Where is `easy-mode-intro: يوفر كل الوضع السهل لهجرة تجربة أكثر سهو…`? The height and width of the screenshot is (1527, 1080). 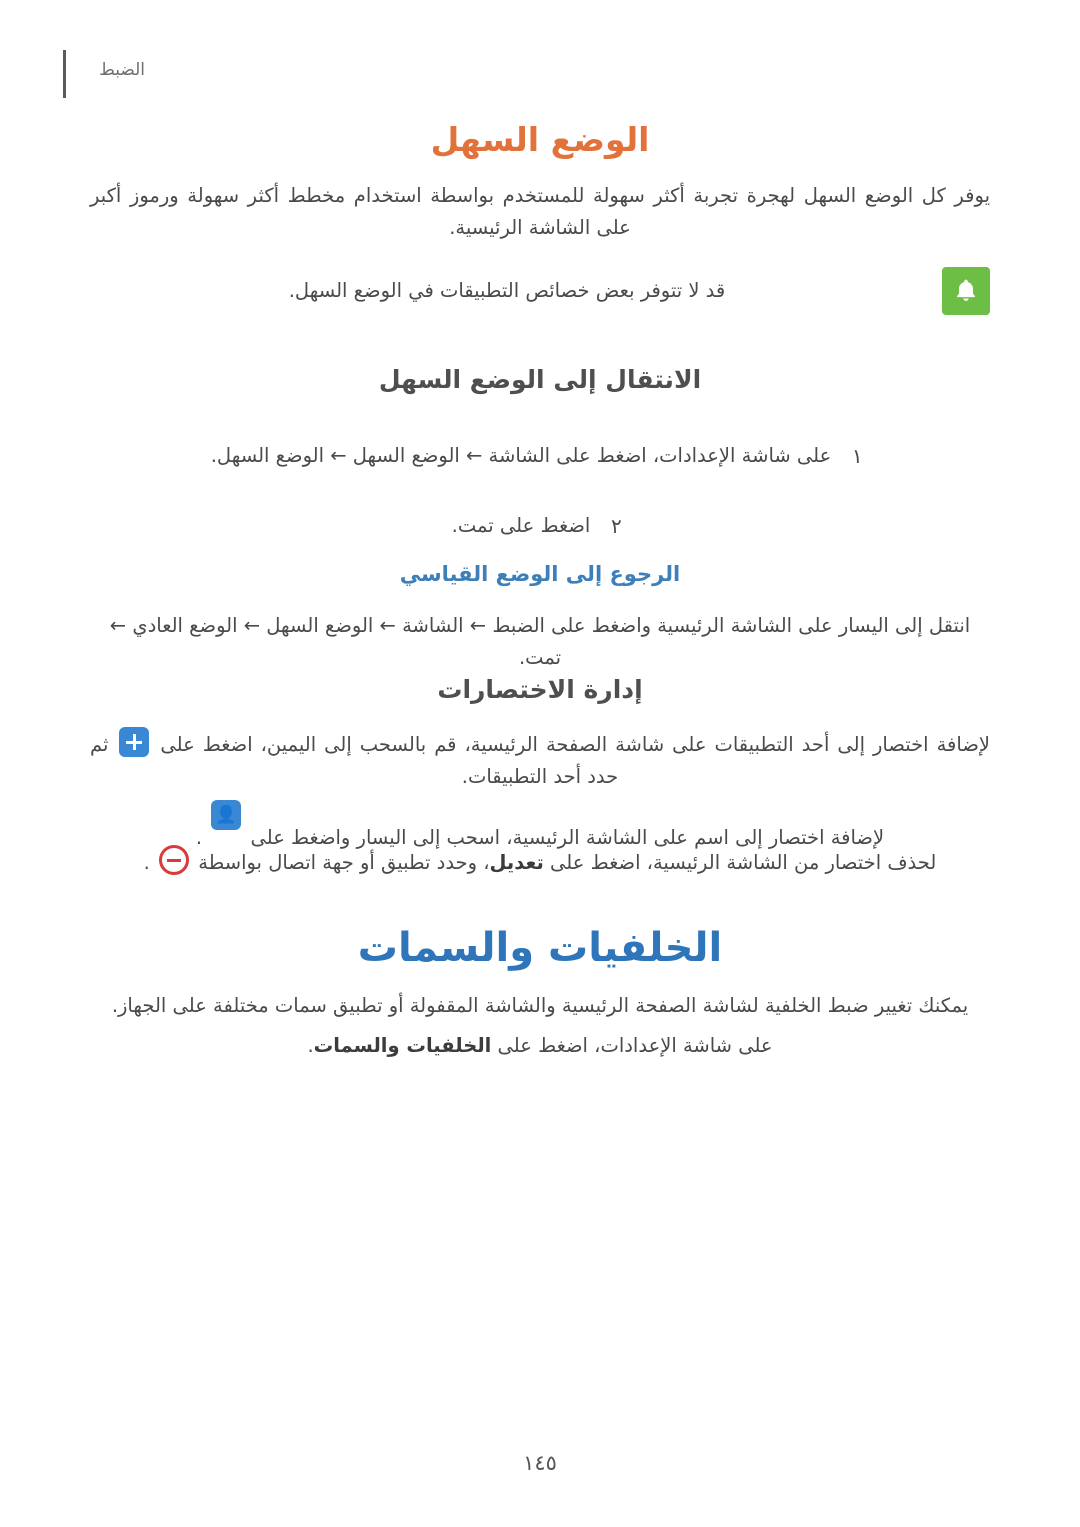
easy-mode-intro: يوفر كل الوضع السهل لهجرة تجربة أكثر سهو… is located at coordinates (540, 211).